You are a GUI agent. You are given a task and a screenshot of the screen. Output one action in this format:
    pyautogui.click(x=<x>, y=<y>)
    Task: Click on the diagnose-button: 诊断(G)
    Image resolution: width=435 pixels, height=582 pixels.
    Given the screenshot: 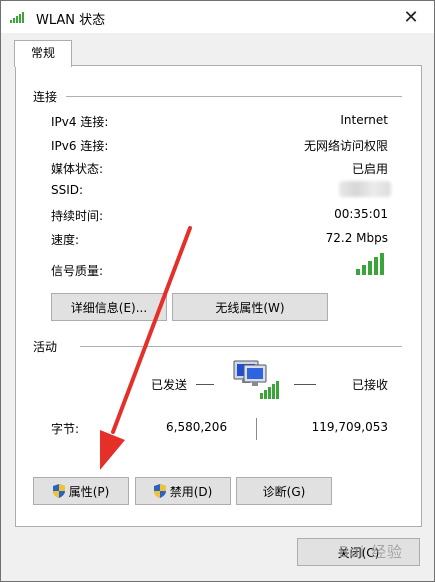 What is the action you would take?
    pyautogui.click(x=284, y=491)
    